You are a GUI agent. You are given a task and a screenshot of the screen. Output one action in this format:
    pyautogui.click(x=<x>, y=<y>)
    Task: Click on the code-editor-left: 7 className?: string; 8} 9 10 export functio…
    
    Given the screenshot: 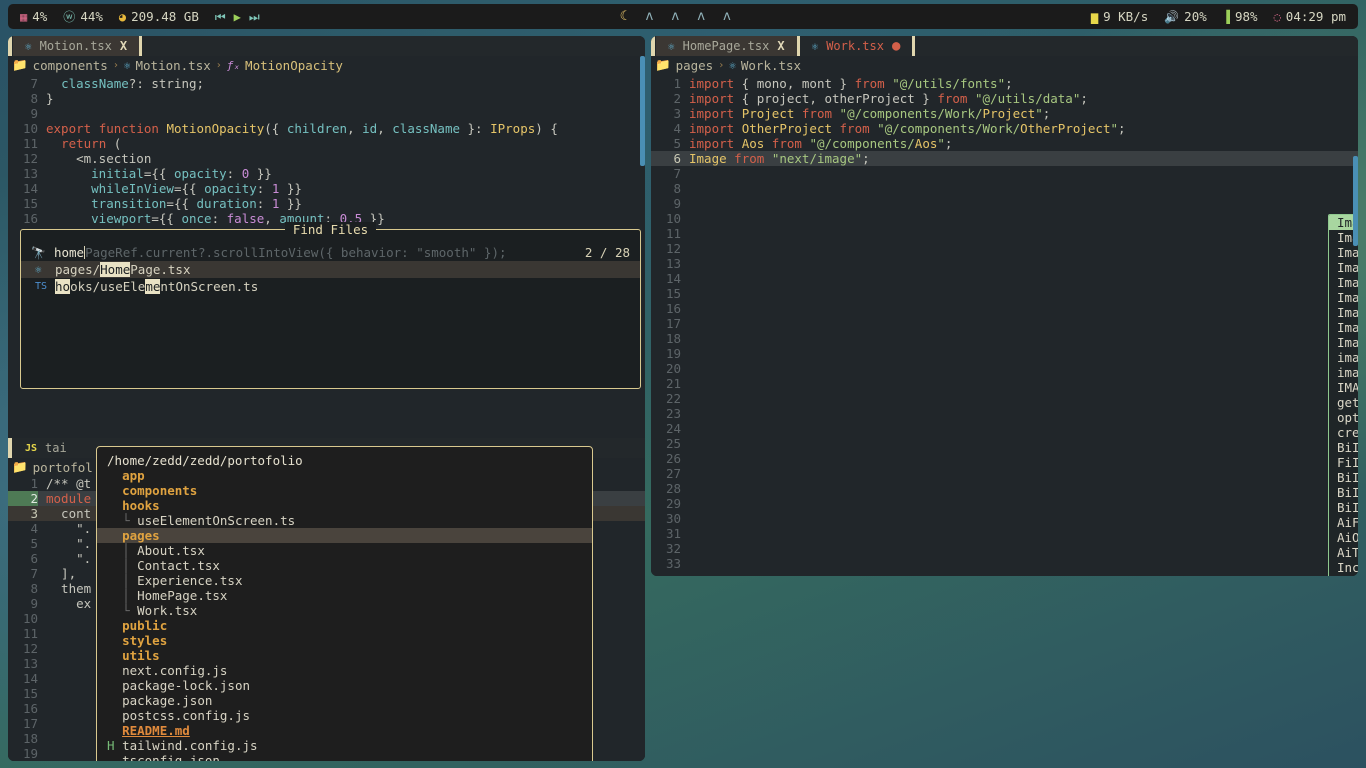 What is the action you would take?
    pyautogui.click(x=326, y=150)
    